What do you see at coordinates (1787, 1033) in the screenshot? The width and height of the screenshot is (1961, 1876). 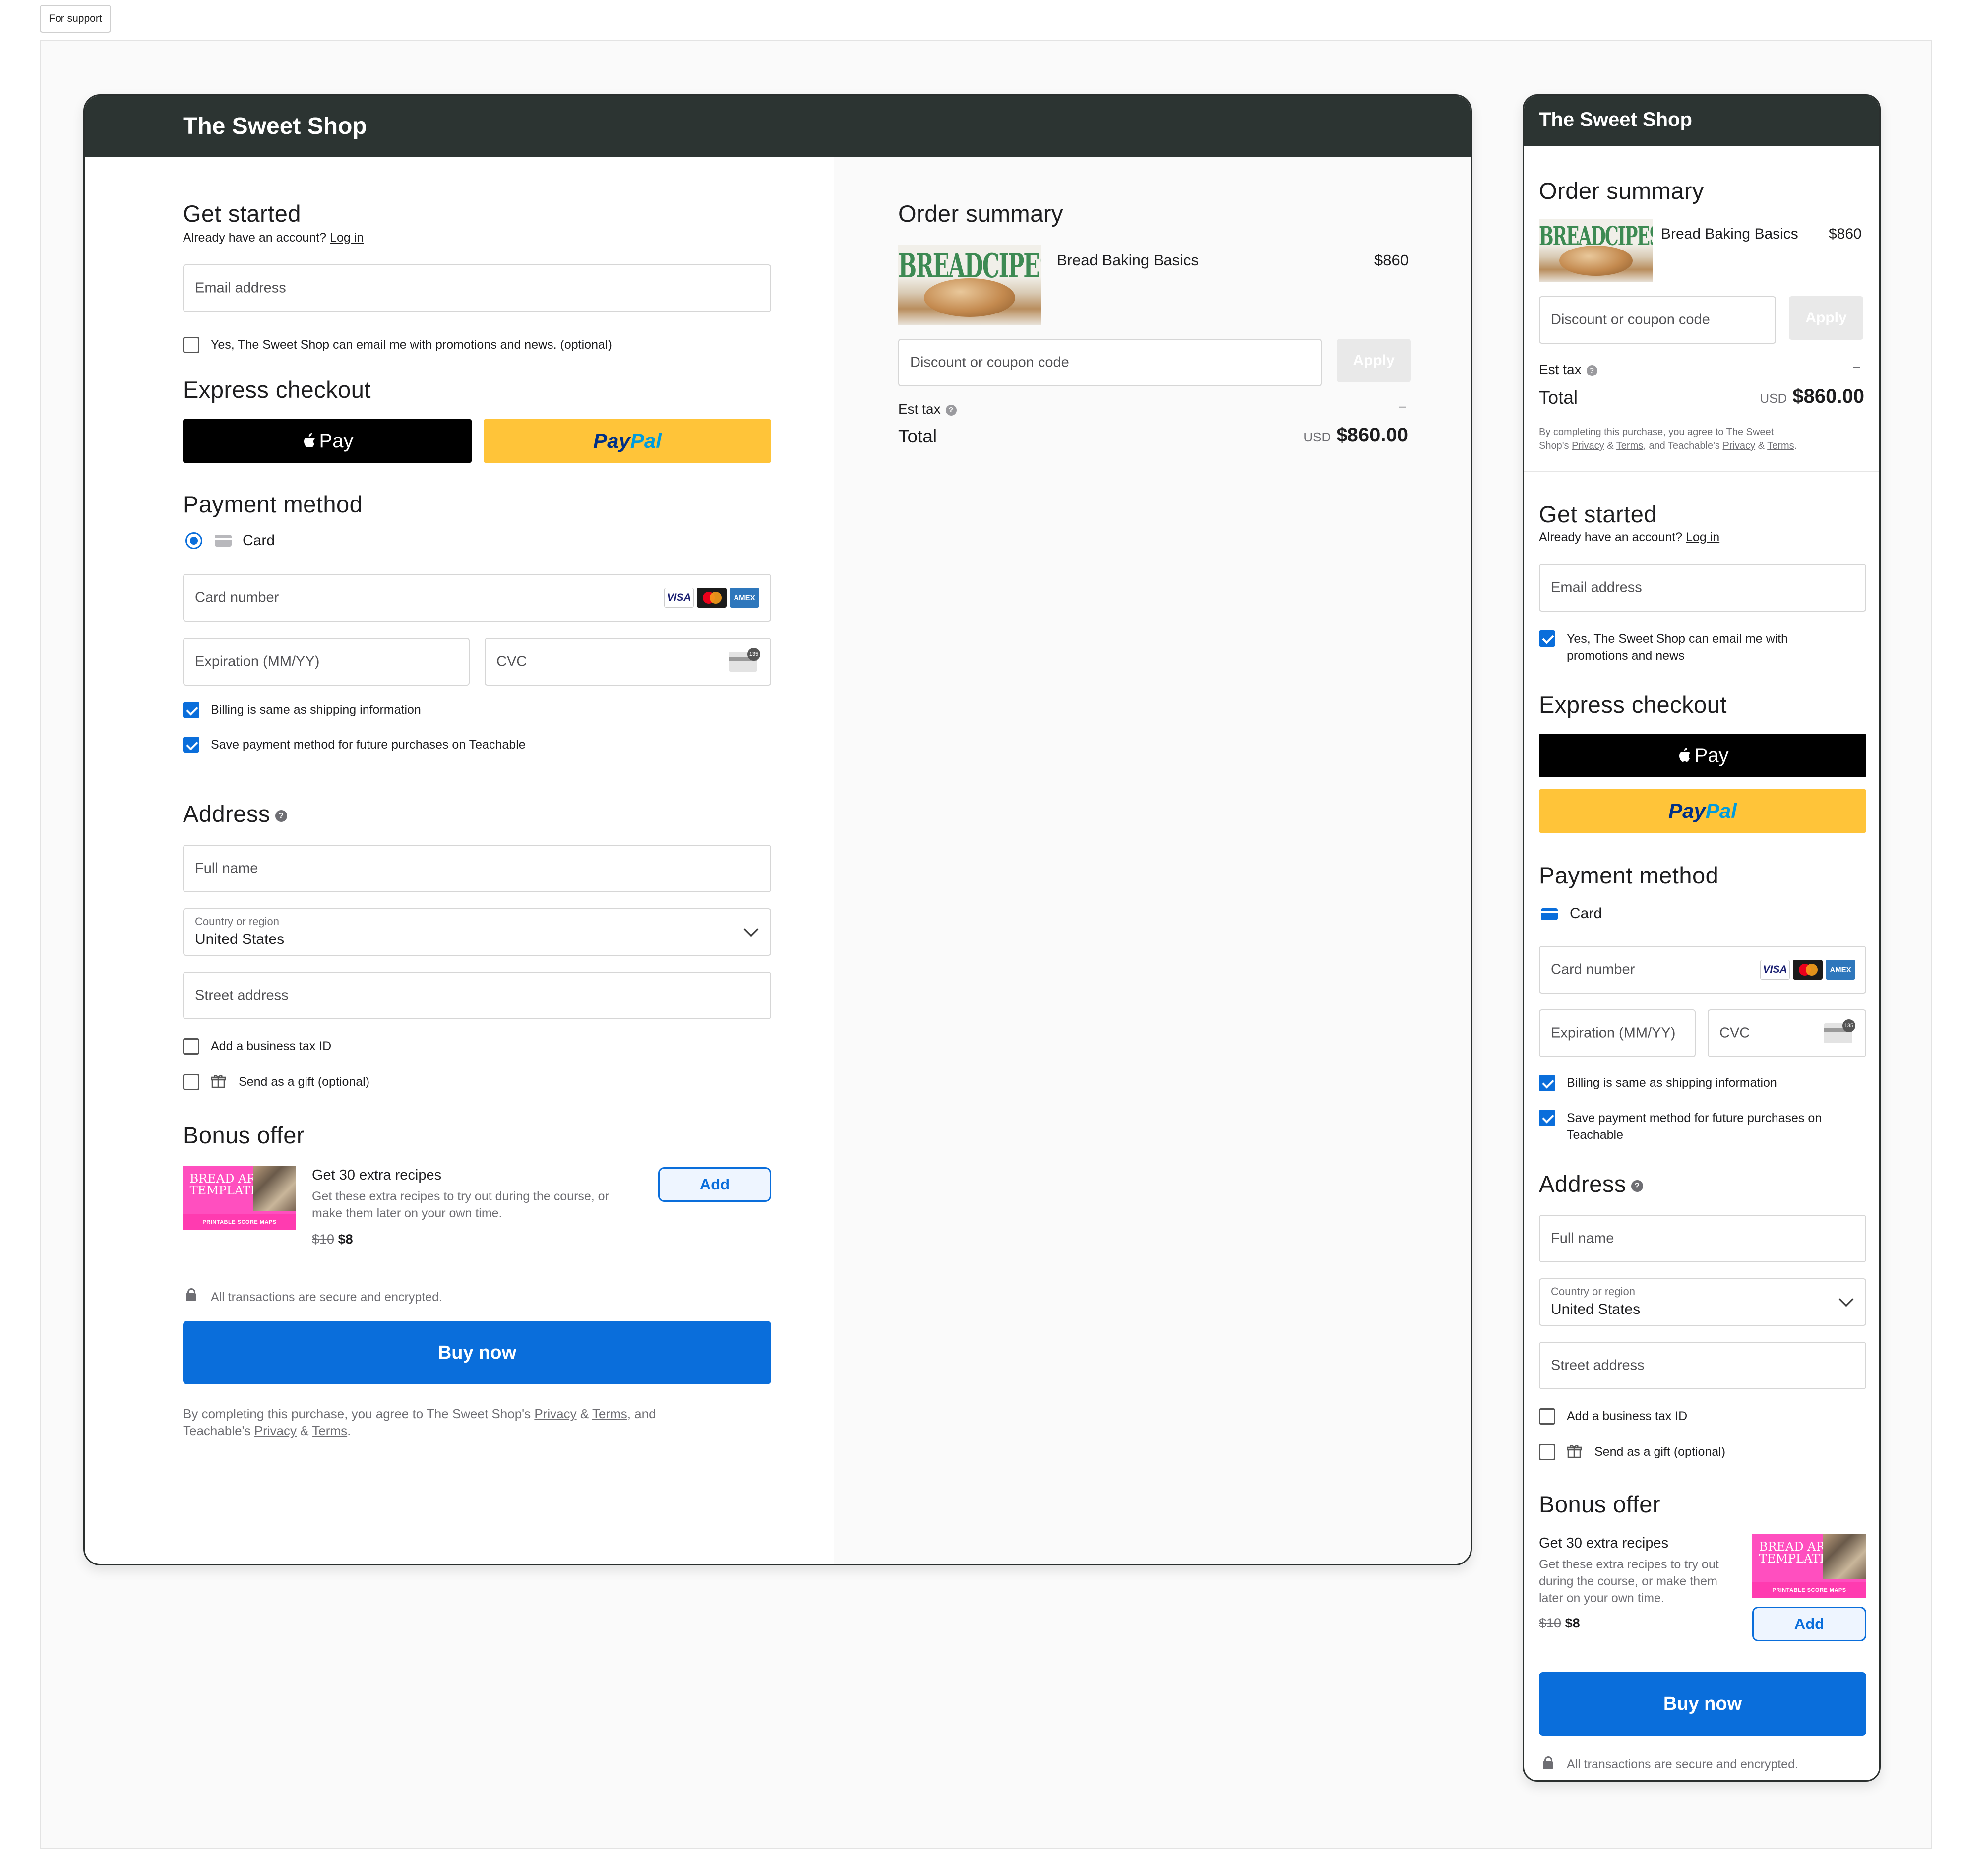 I see `mobile-cvc-field: CVC` at bounding box center [1787, 1033].